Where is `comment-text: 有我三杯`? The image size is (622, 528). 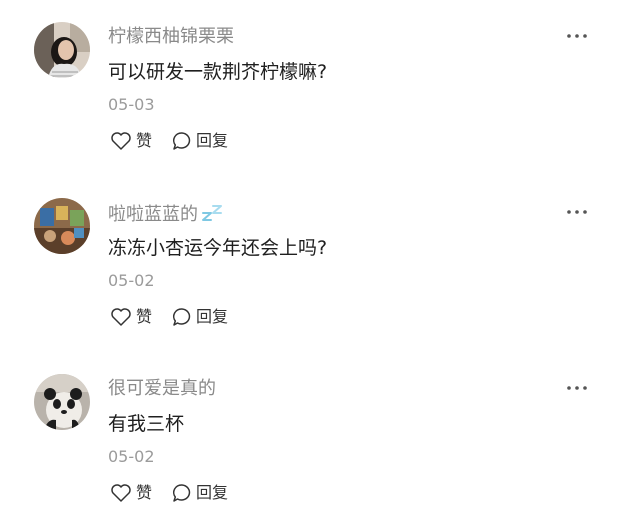
comment-text: 有我三杯 is located at coordinates (146, 424).